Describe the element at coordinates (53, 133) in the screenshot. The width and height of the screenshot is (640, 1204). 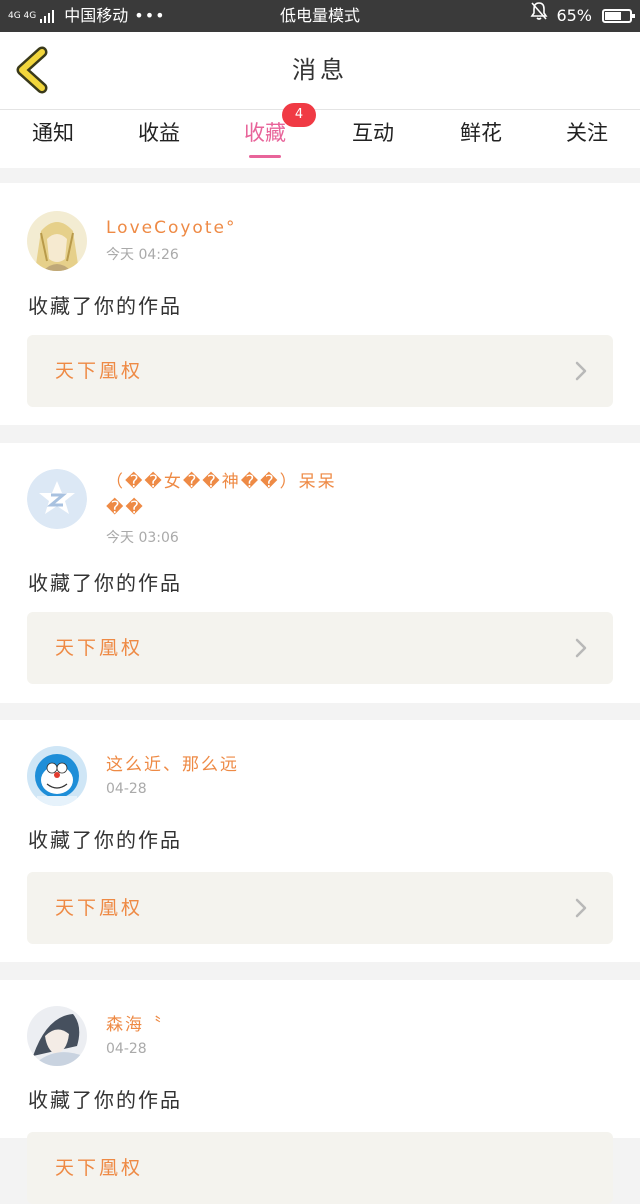
I see `tab-label: 通知` at that location.